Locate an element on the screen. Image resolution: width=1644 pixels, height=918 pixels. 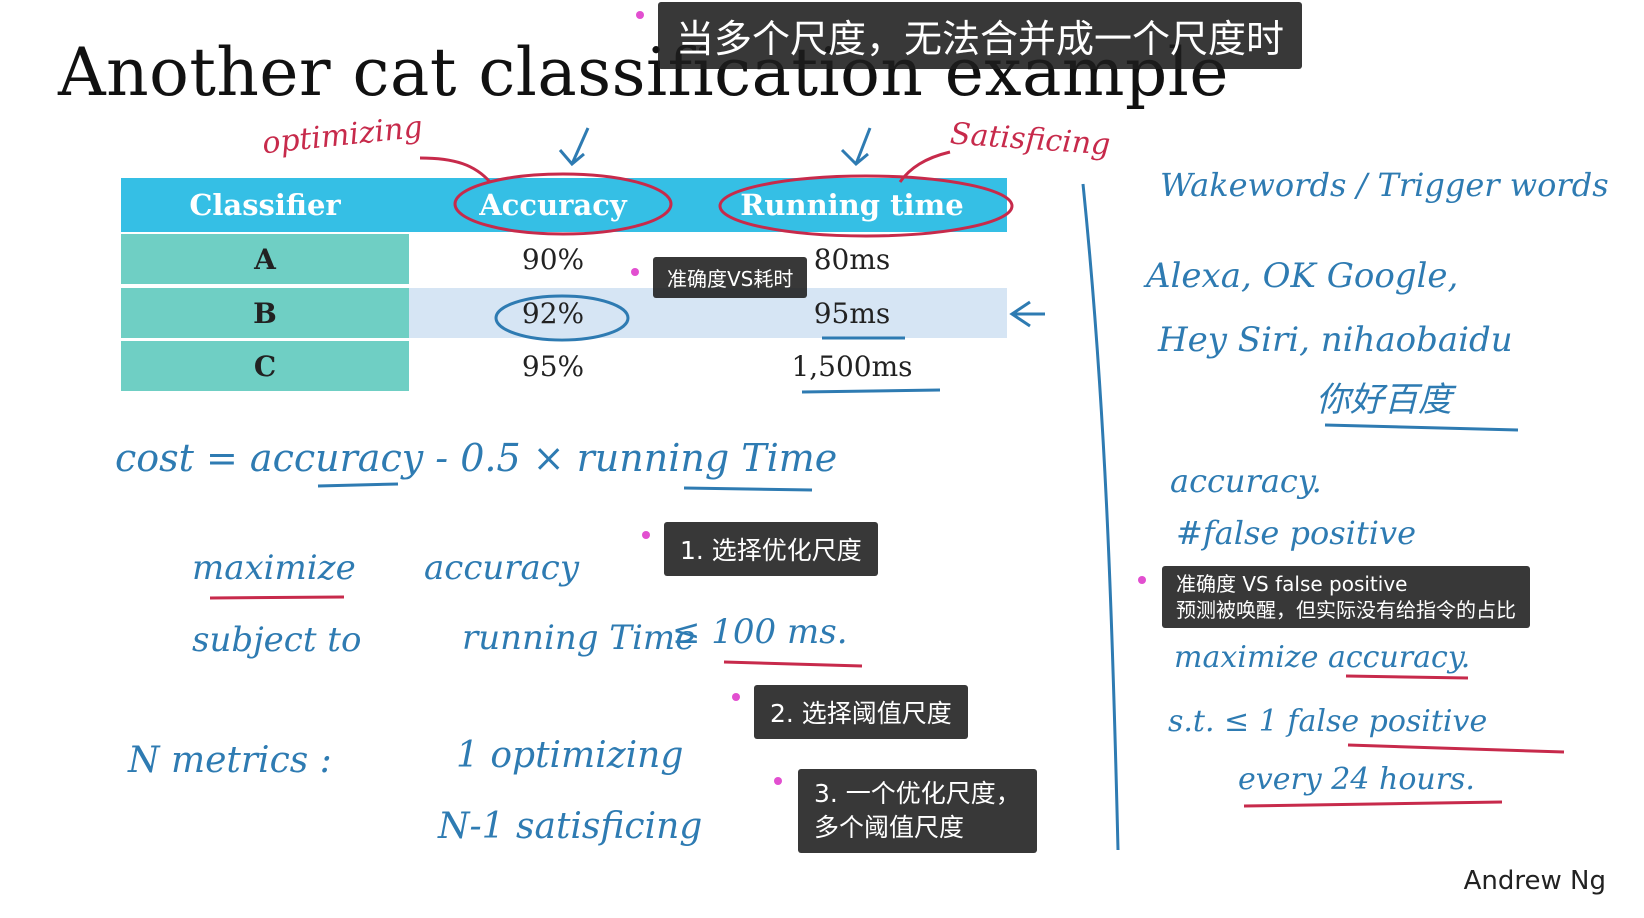
examples-line-2: Hey Siri, nihaobaidu is located at coordinates (1335, 340).